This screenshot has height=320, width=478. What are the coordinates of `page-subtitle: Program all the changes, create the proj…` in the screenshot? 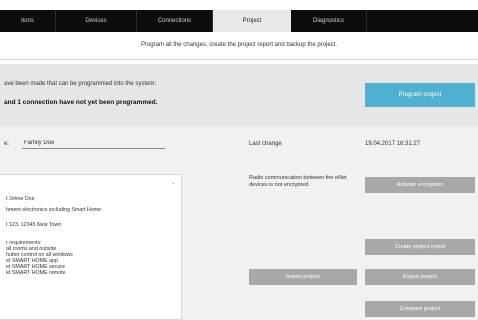 It's located at (239, 45).